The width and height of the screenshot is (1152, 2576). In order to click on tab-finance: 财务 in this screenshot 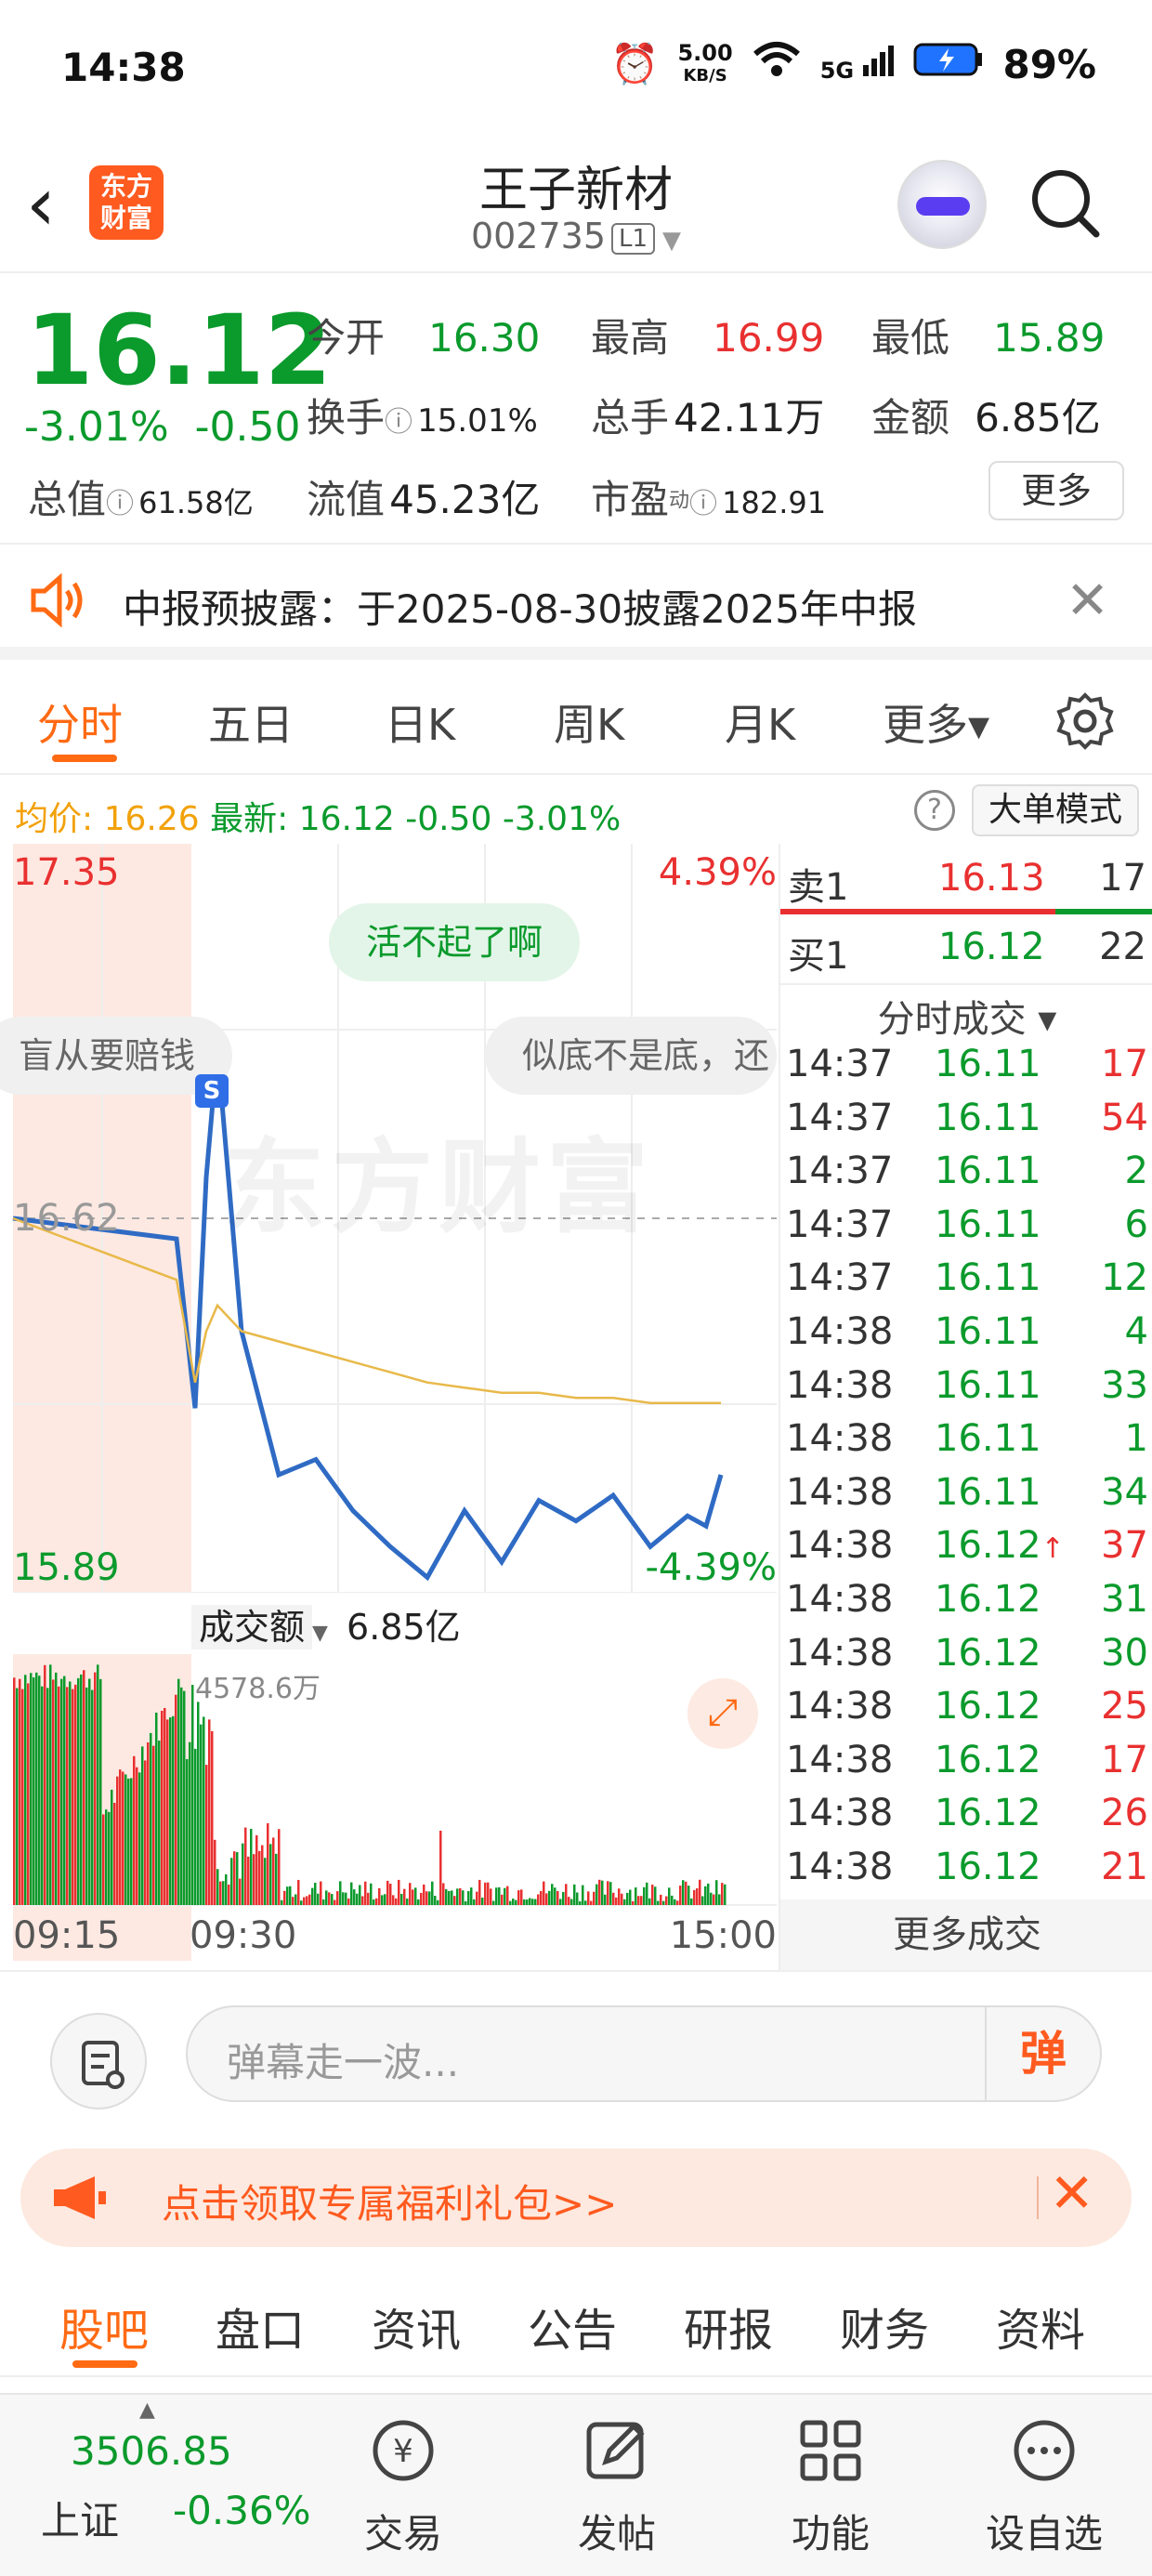, I will do `click(884, 2326)`.